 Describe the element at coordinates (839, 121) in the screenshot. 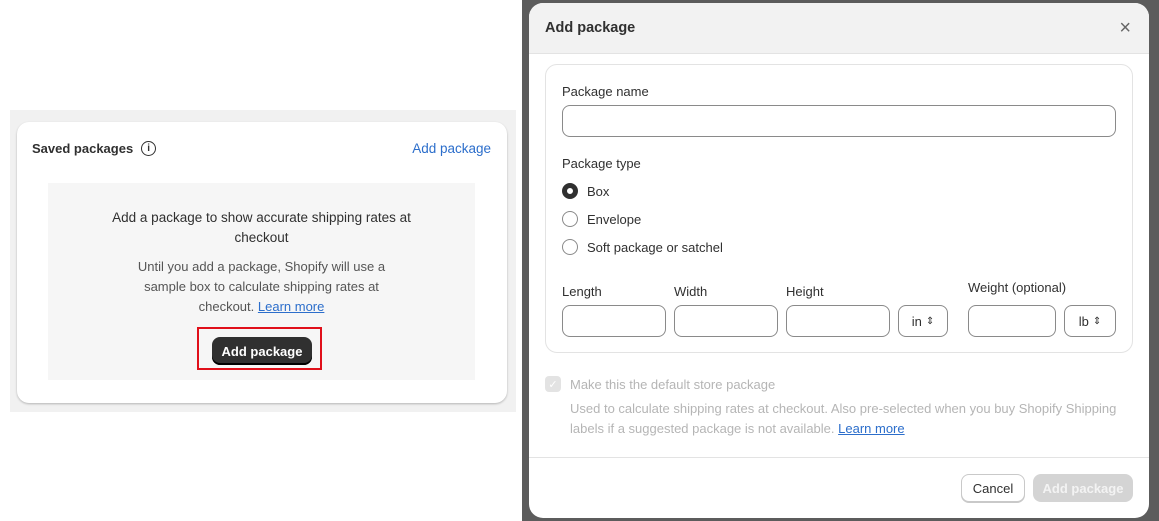

I see `package-name-input` at that location.